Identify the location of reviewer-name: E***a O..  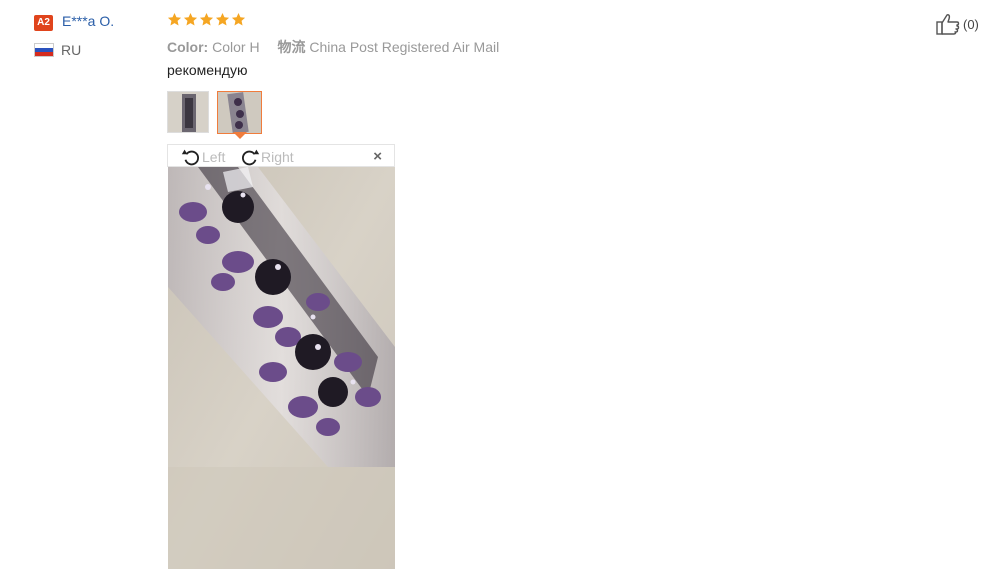
(88, 21).